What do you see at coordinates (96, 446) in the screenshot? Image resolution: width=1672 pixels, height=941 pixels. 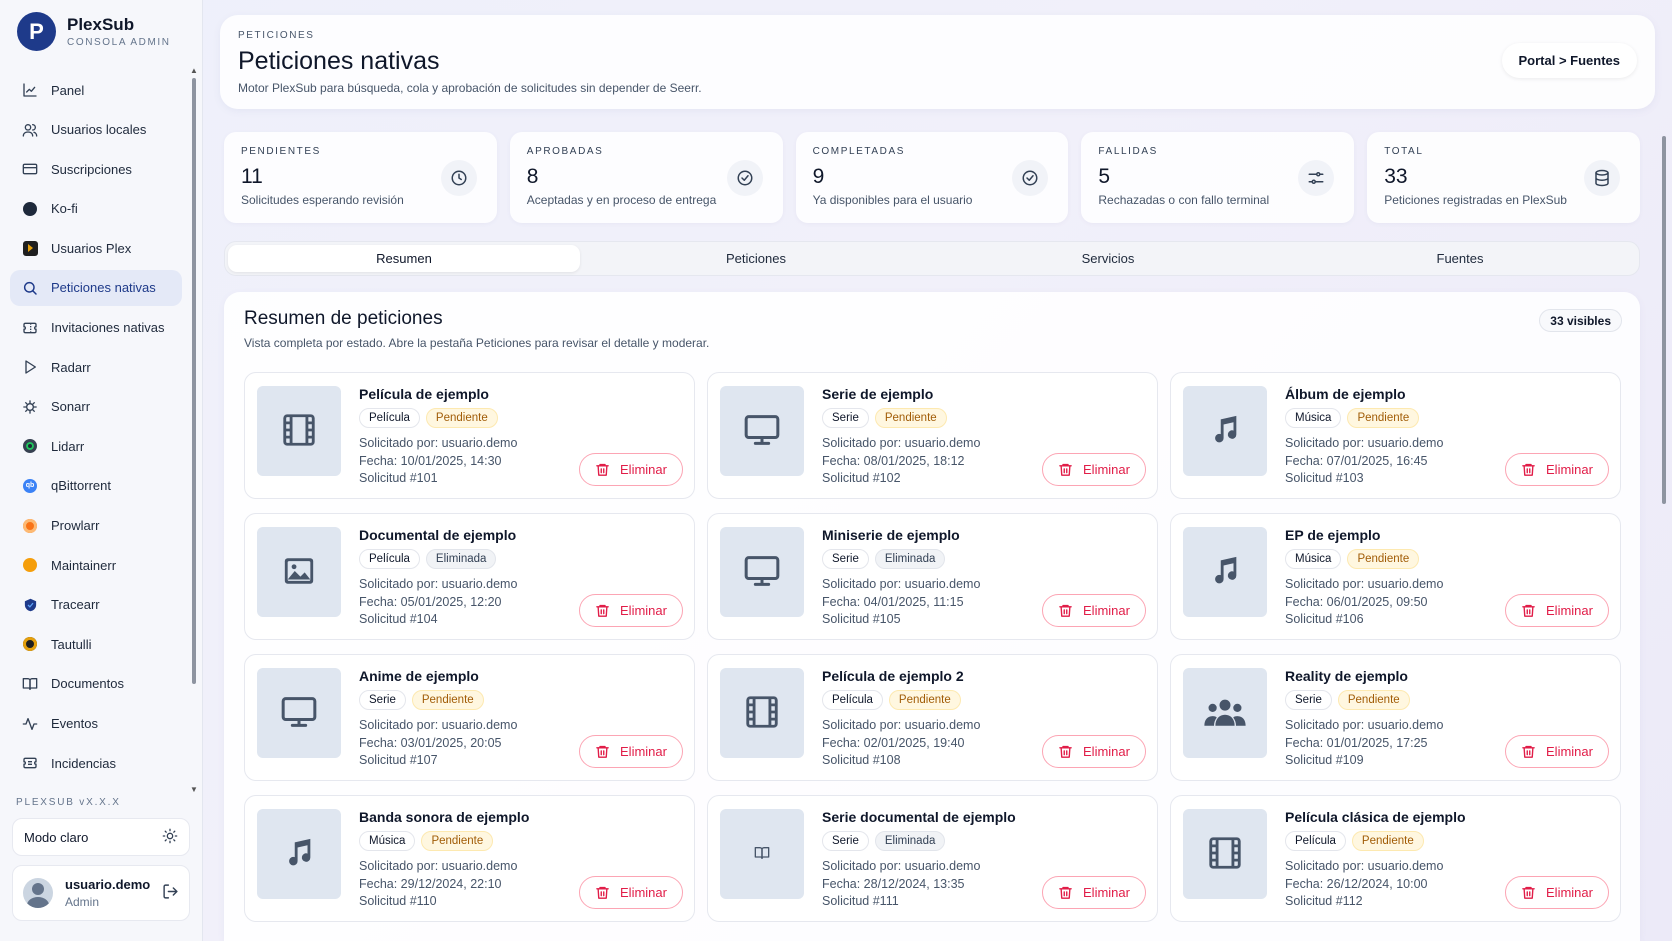 I see `sidebar-item-lidarr: Lidarr` at bounding box center [96, 446].